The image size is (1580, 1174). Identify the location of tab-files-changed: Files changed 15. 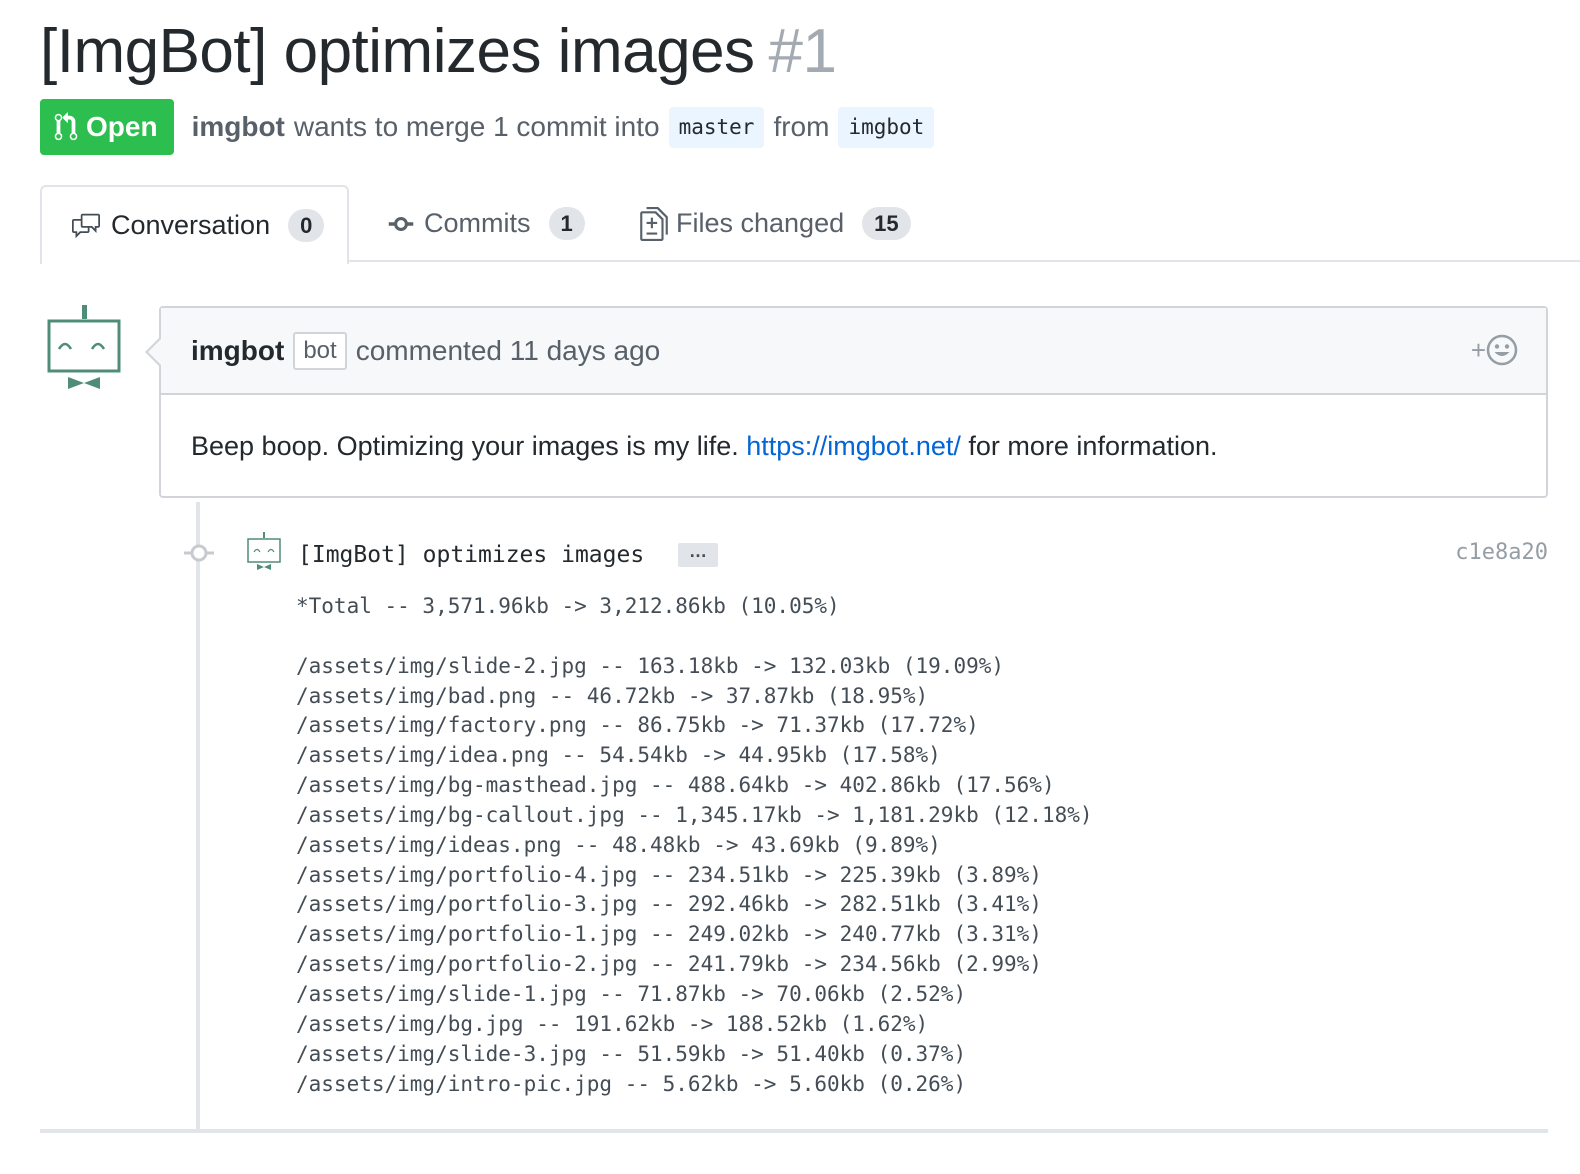
(775, 223).